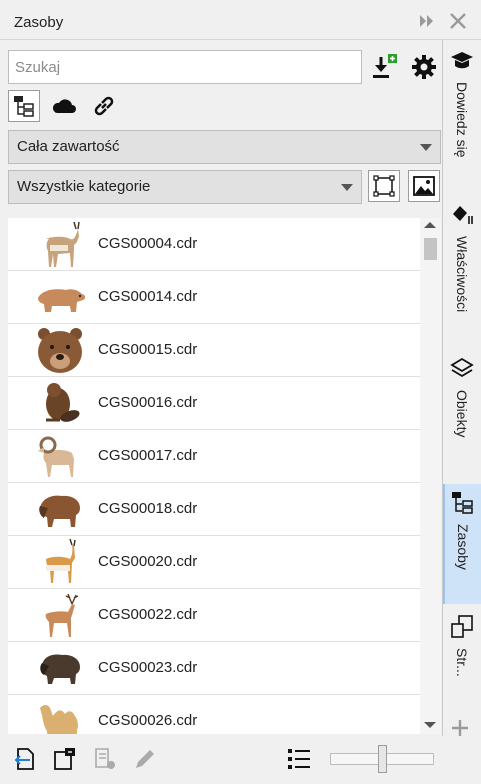 The image size is (481, 784). Describe the element at coordinates (59, 719) in the screenshot. I see `camel-thumbnail` at that location.